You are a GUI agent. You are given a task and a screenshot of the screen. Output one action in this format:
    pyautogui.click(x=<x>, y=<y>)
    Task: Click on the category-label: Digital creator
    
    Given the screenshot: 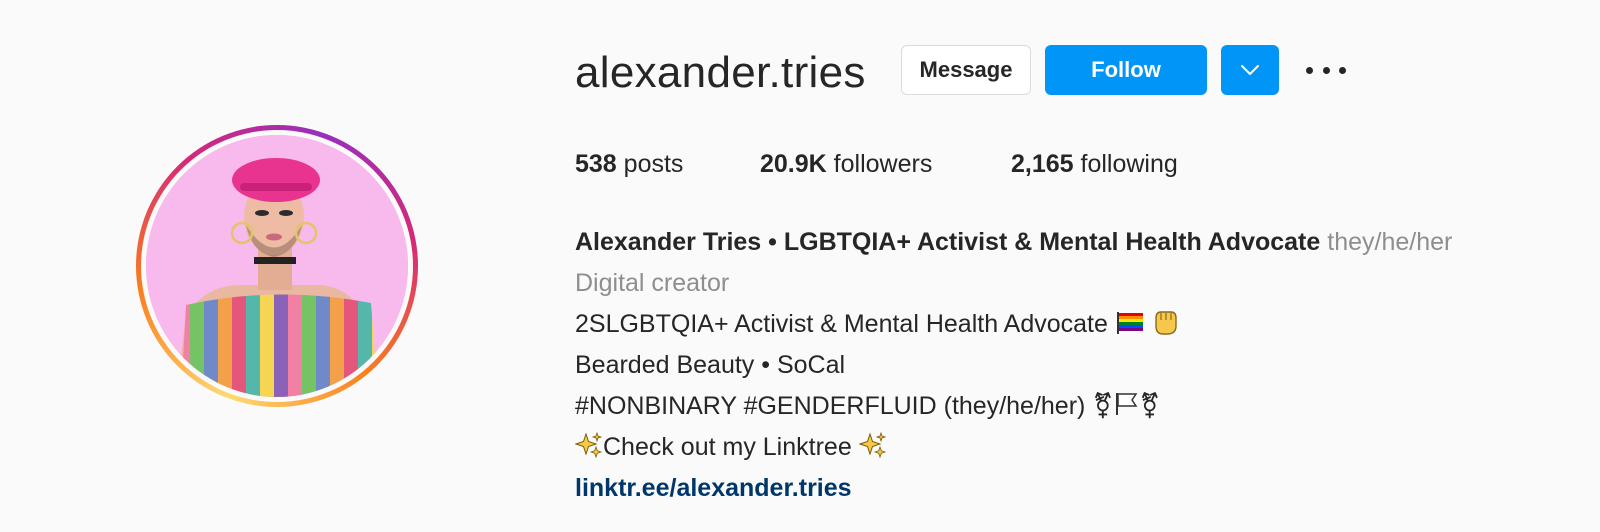 What is the action you would take?
    pyautogui.click(x=652, y=283)
    